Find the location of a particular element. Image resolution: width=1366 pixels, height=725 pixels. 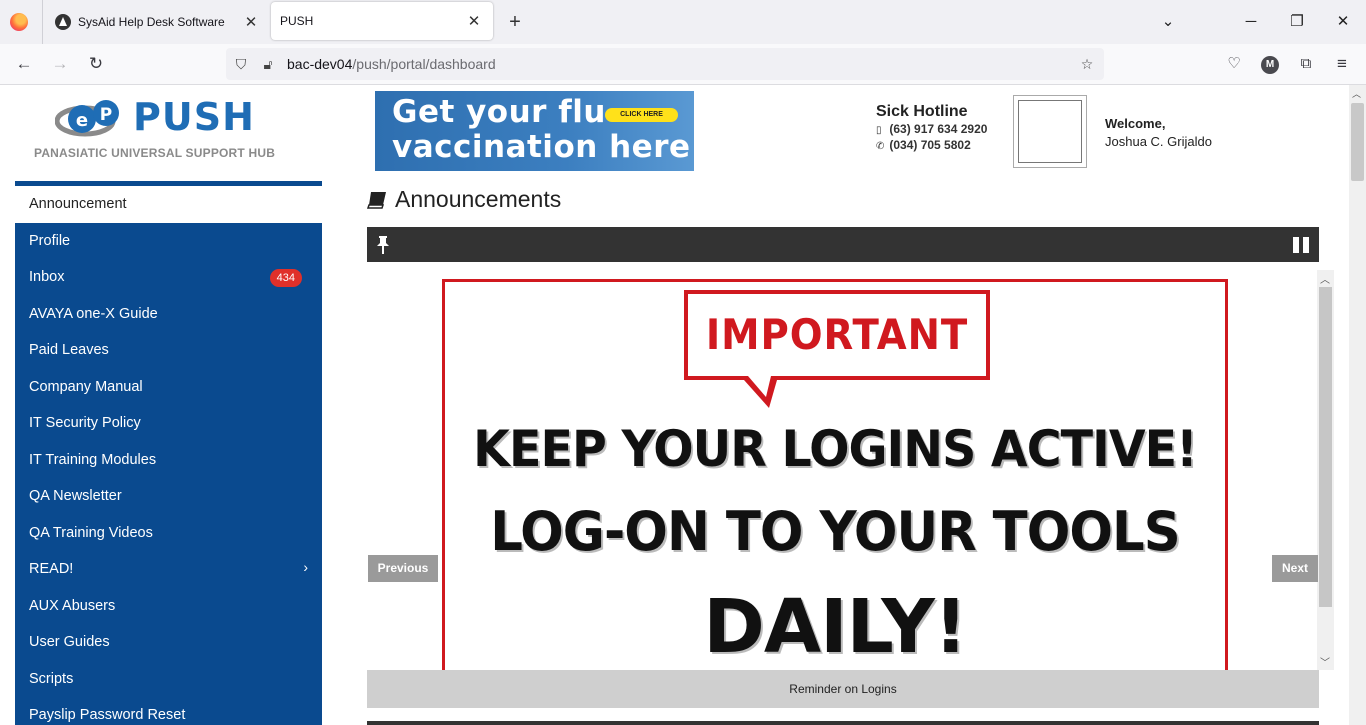

logo-subtitle: PANASIATIC UNIVERSAL SUPPORT HUB is located at coordinates (155, 153).